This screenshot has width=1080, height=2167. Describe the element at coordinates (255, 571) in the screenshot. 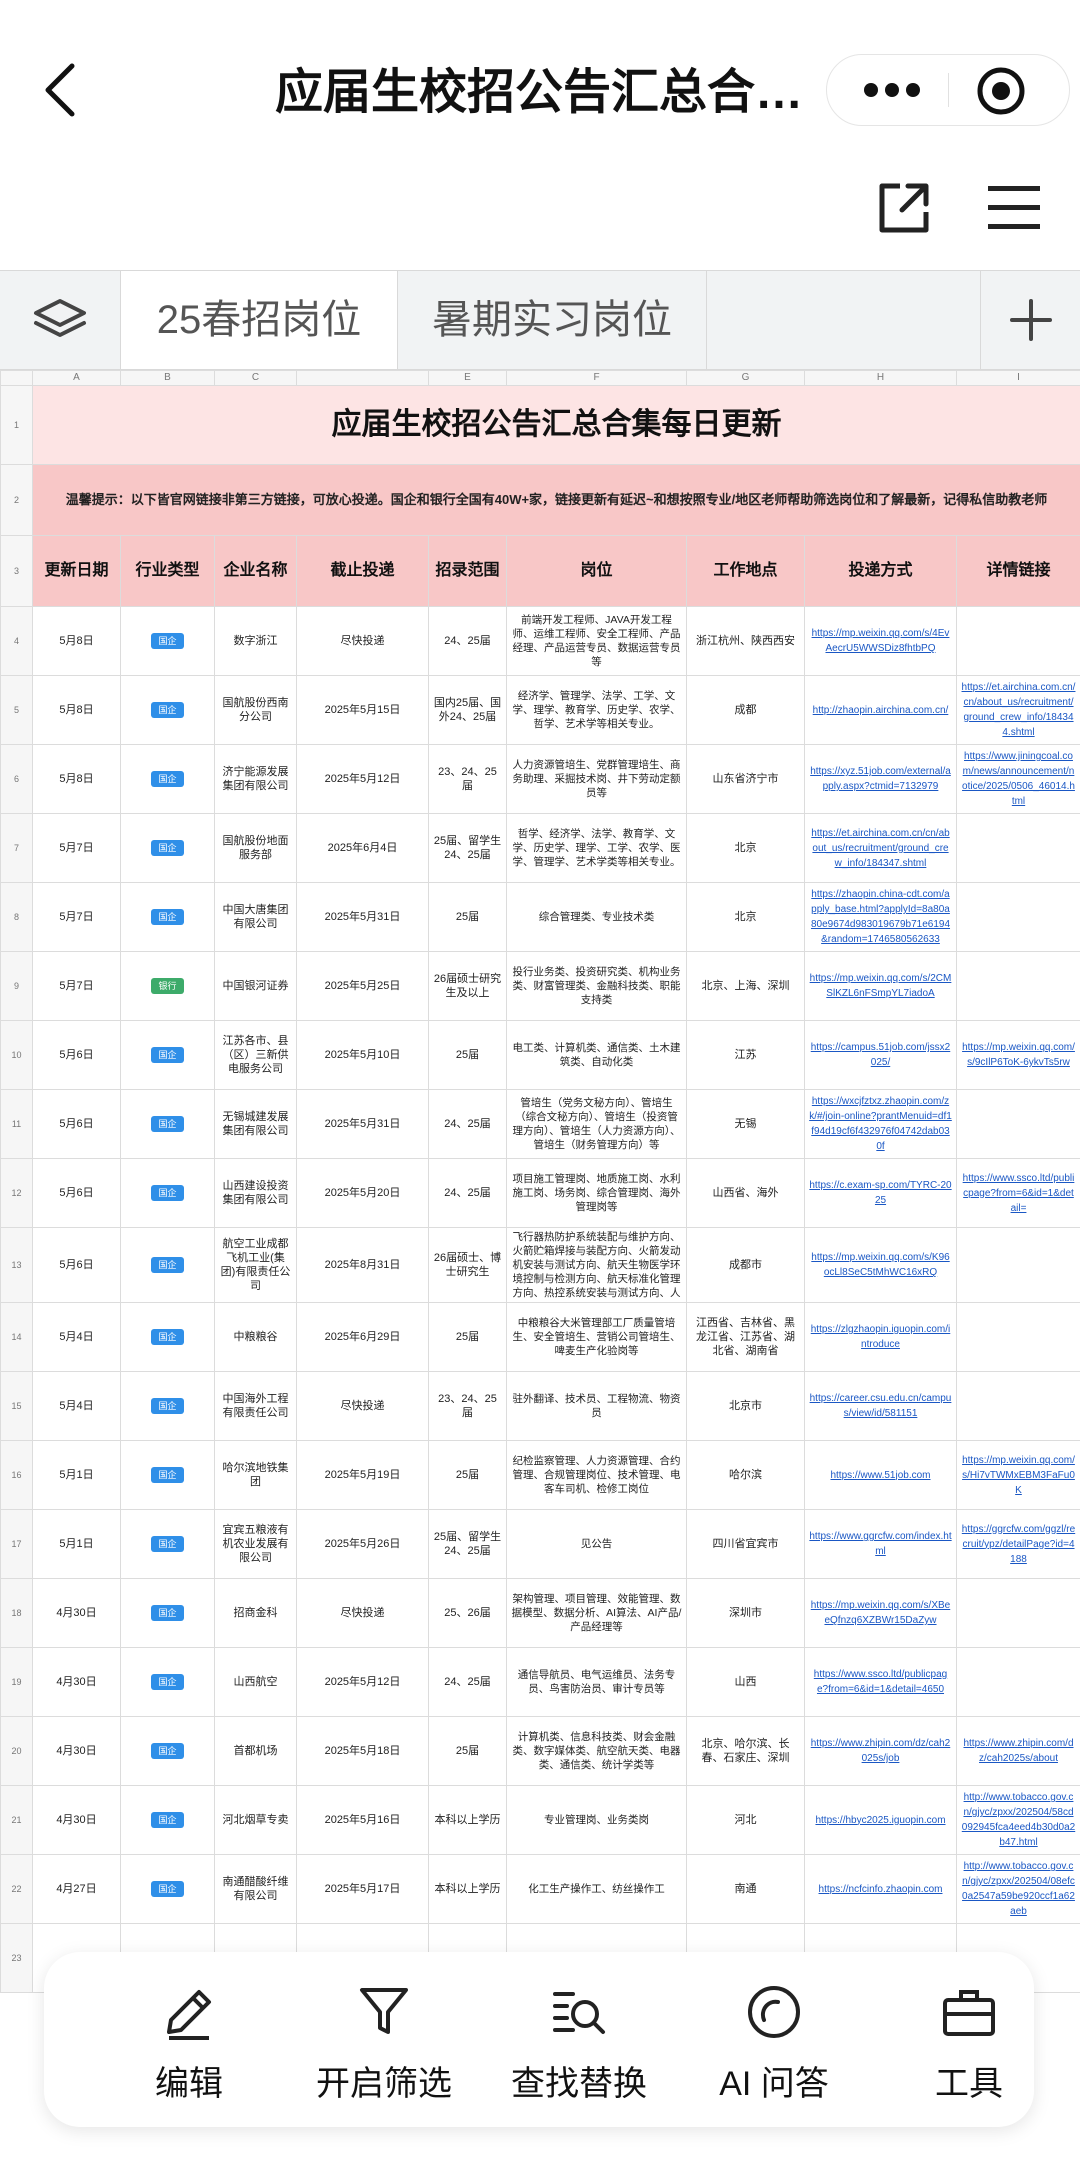

I see `column-header-cell: 企业名称` at that location.